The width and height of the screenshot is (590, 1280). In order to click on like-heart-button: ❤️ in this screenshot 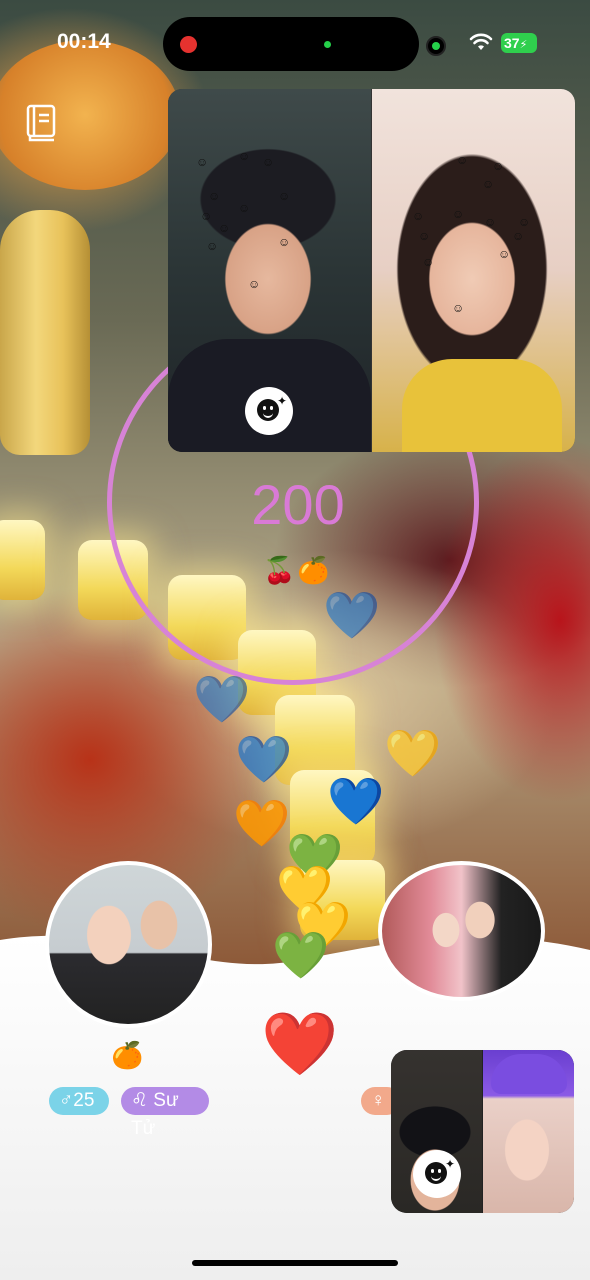, I will do `click(299, 1045)`.